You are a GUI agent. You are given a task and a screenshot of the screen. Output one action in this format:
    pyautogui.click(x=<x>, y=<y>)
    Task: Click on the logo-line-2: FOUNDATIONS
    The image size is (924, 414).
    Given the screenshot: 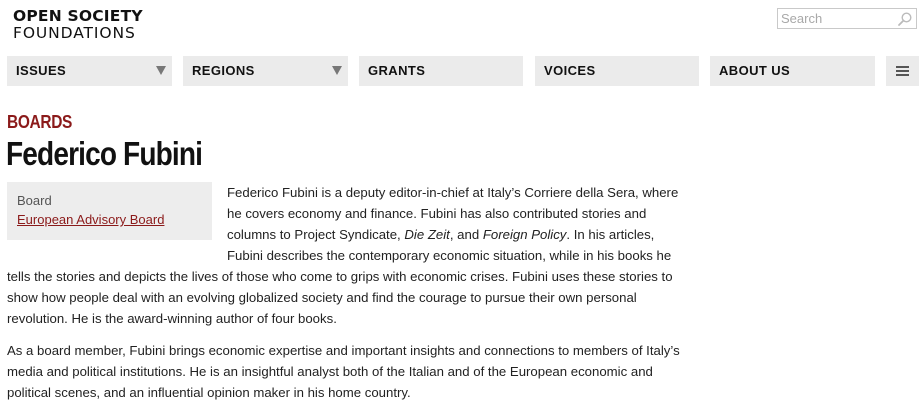 What is the action you would take?
    pyautogui.click(x=74, y=33)
    